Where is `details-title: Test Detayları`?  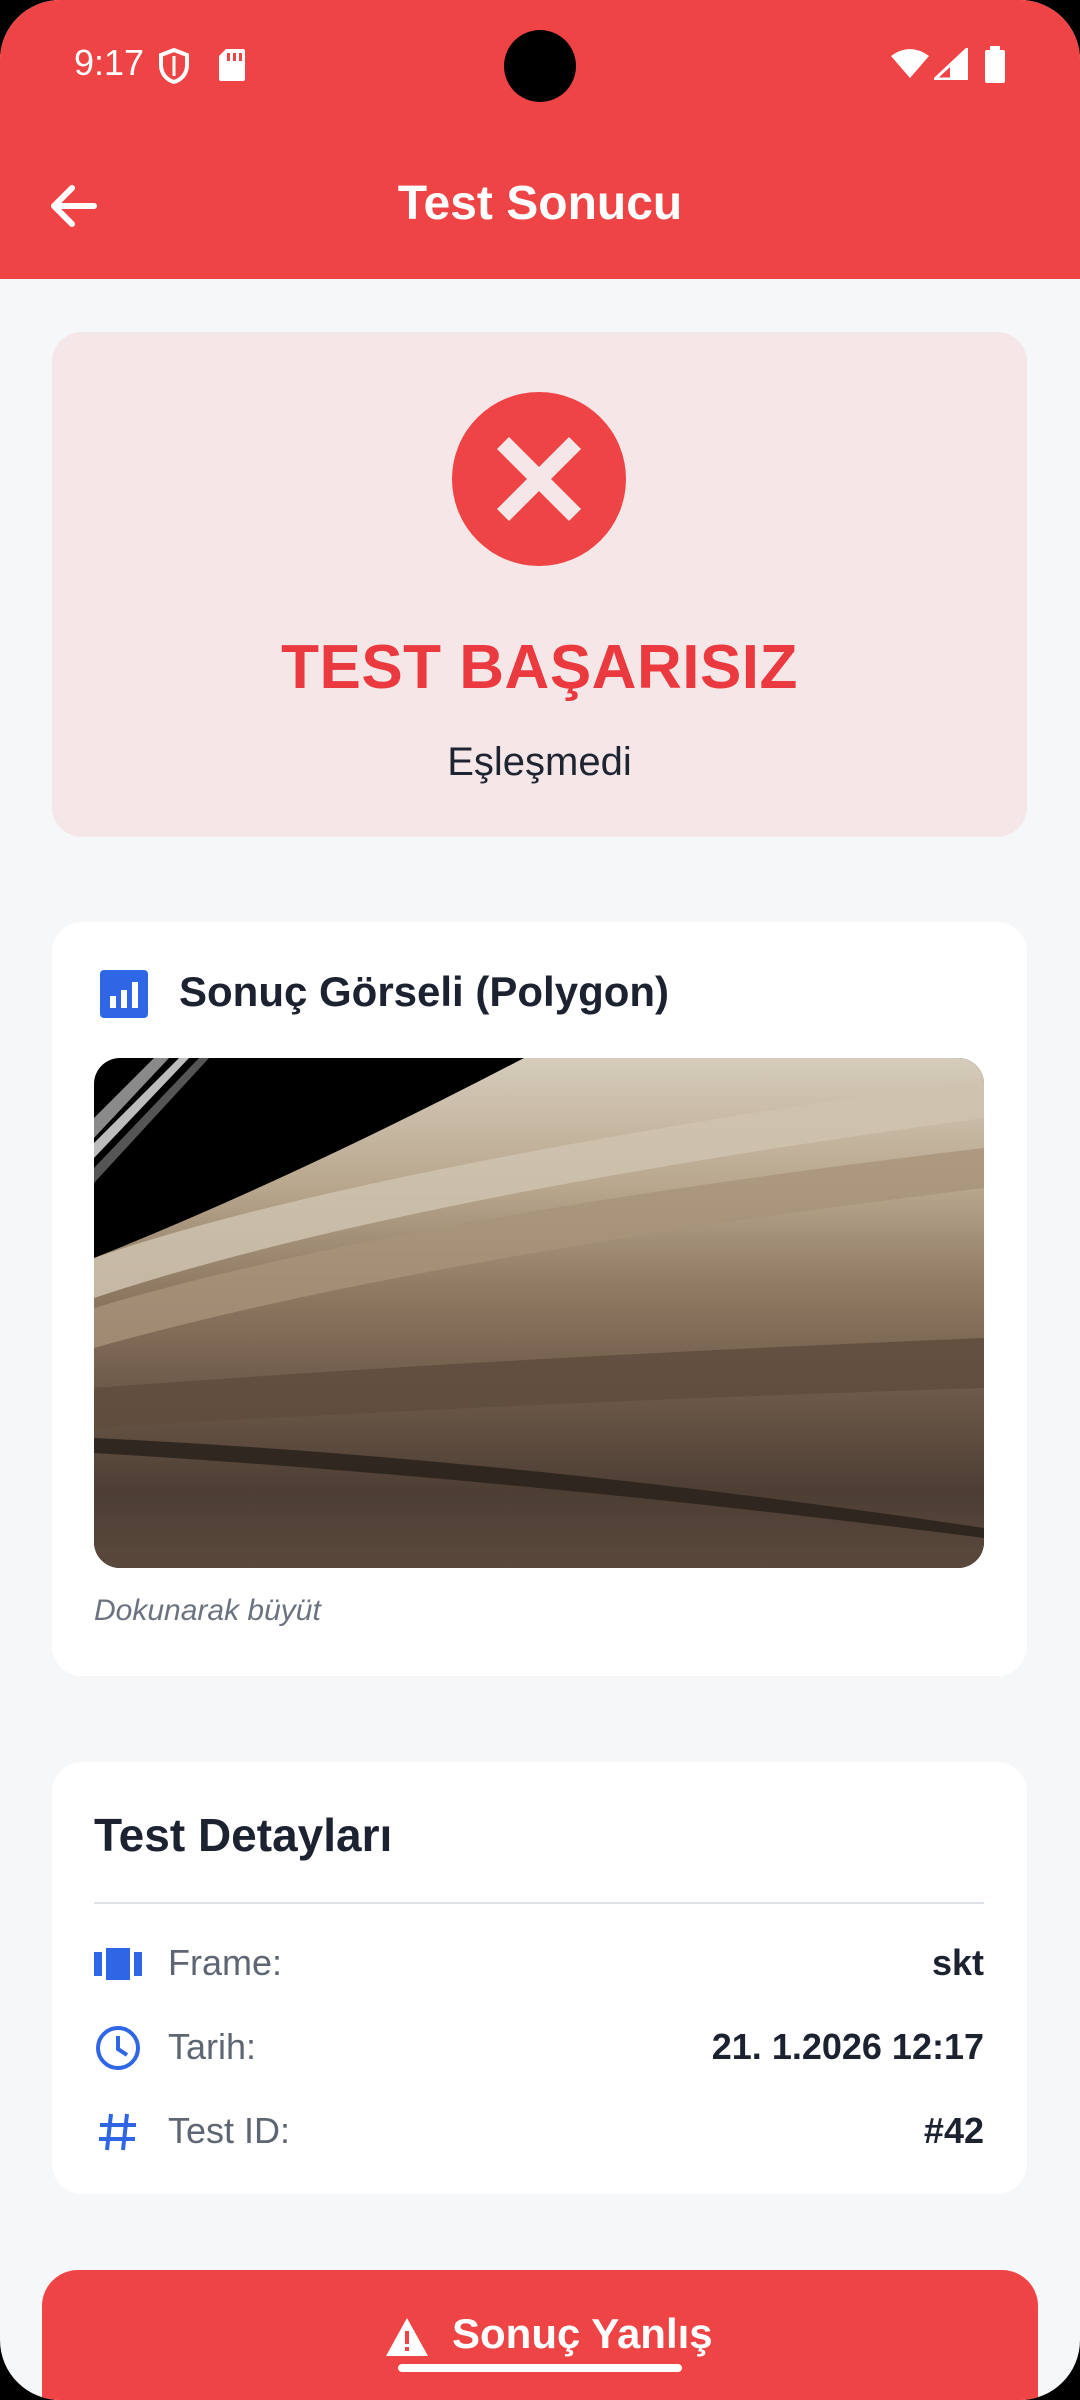
details-title: Test Detayları is located at coordinates (243, 1835).